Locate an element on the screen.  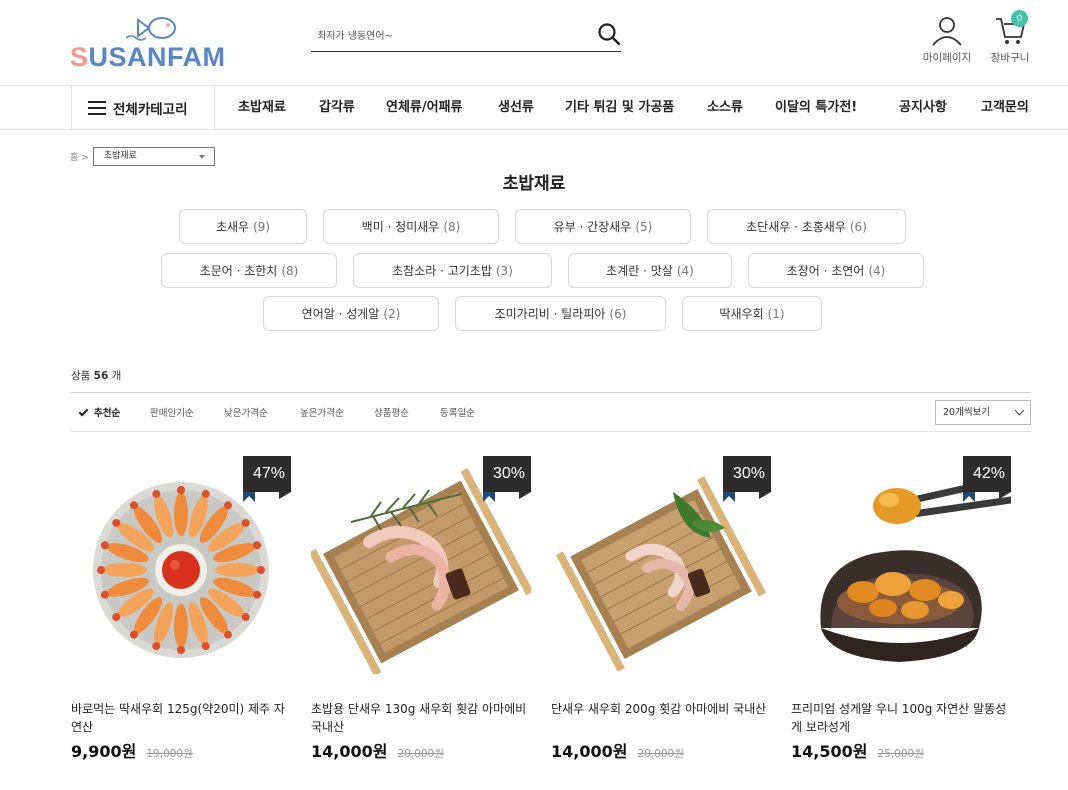
category-chip: 연어알 · 성게알 (2) is located at coordinates (351, 313).